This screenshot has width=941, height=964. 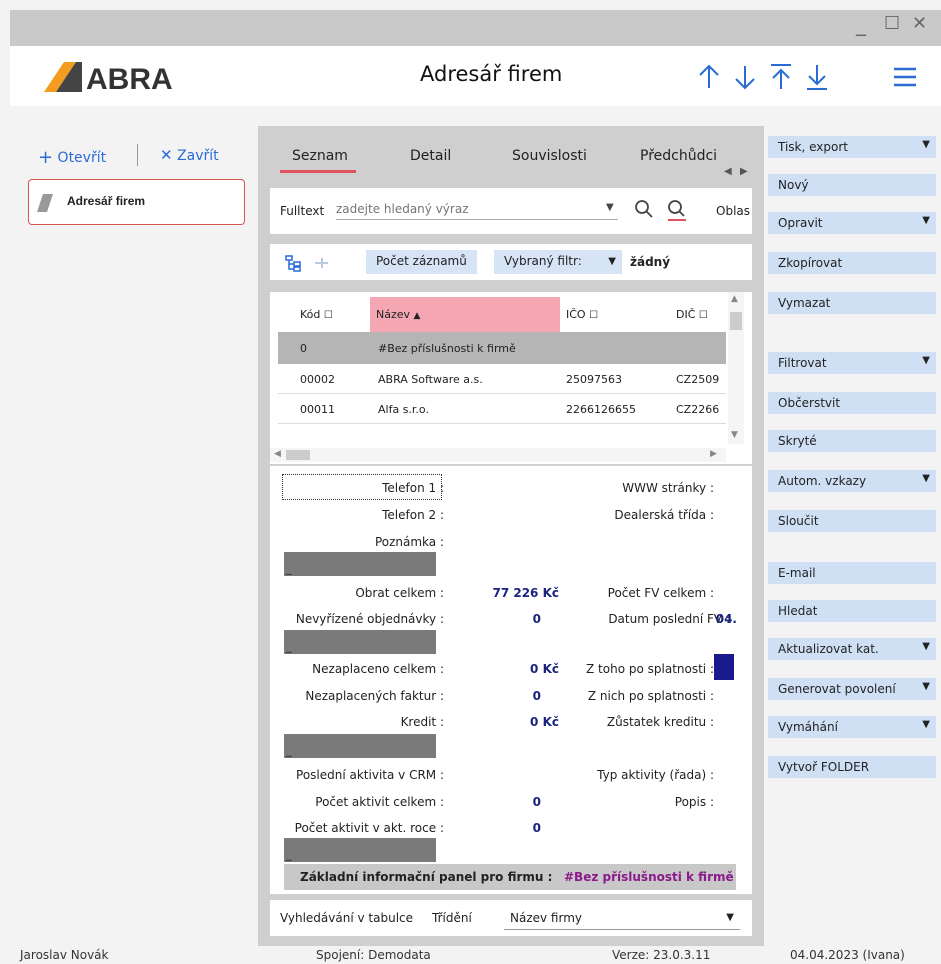 I want to click on sort-label: Třídění, so click(x=452, y=918).